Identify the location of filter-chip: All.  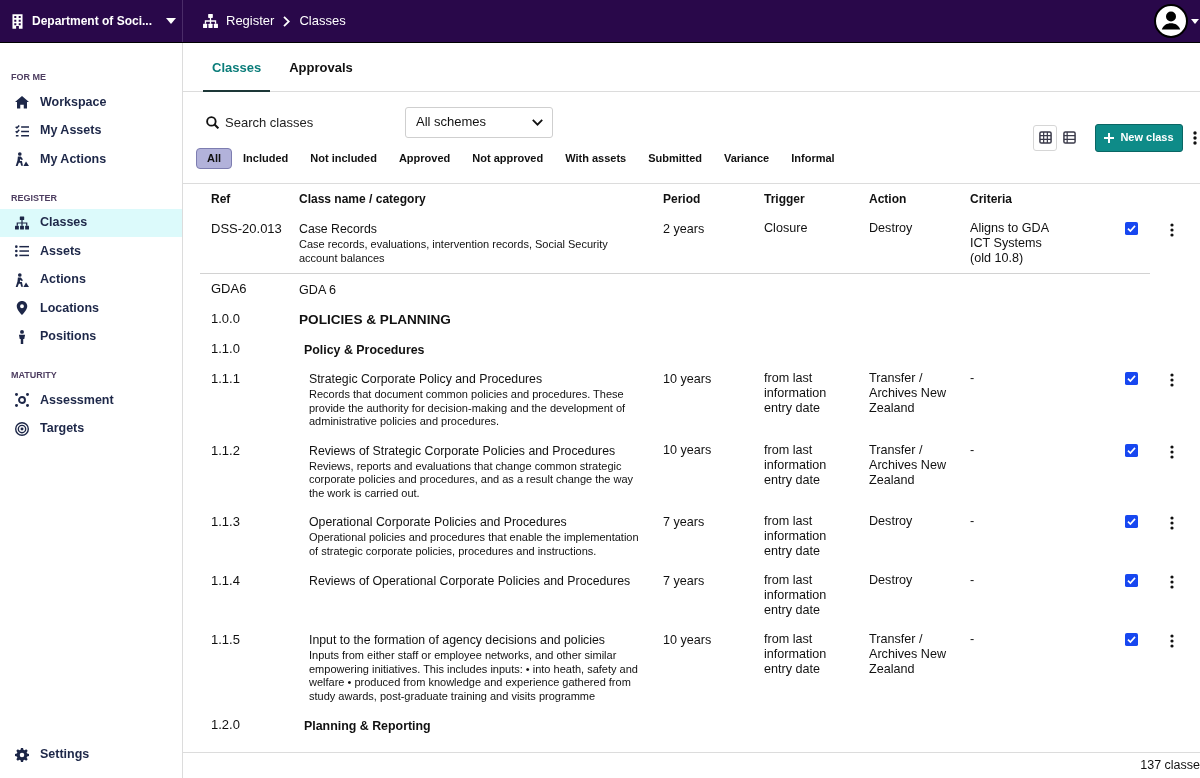
(214, 158).